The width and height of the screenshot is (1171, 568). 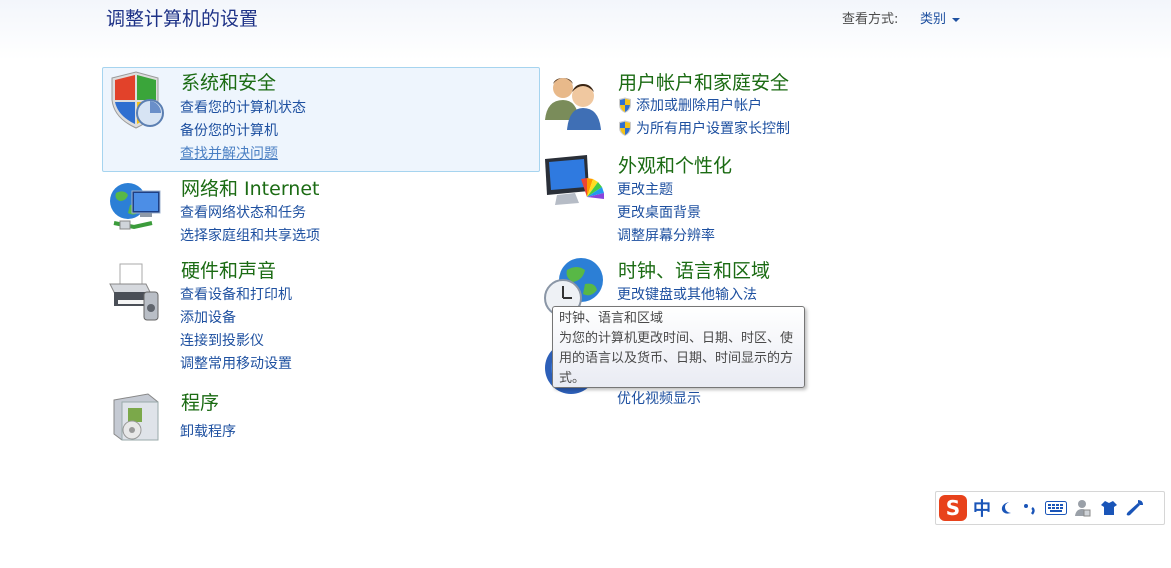 What do you see at coordinates (1006, 508) in the screenshot?
I see `moon-icon` at bounding box center [1006, 508].